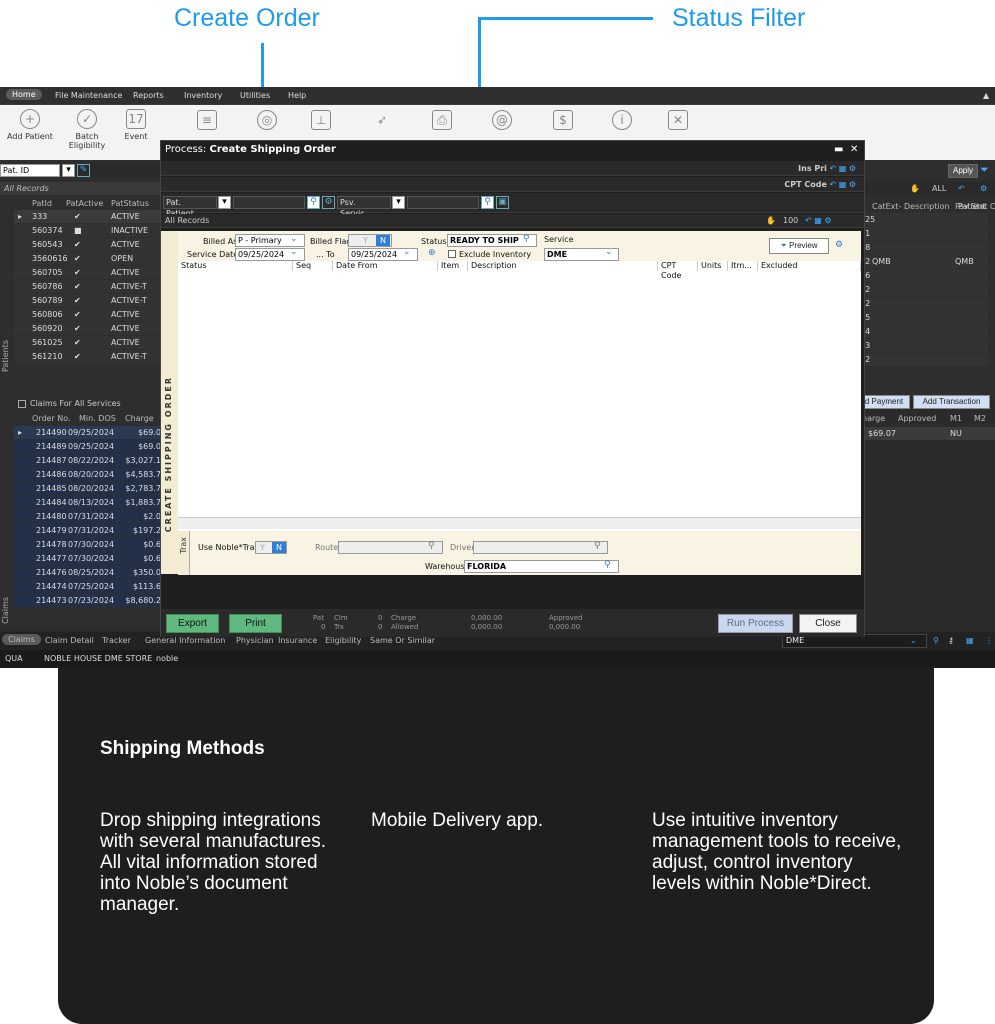  Describe the element at coordinates (365, 240) in the screenshot. I see `billed-flag-y: Y` at that location.